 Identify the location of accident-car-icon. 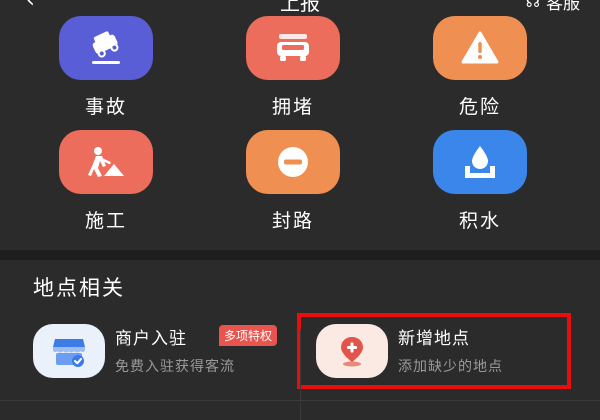
(106, 47).